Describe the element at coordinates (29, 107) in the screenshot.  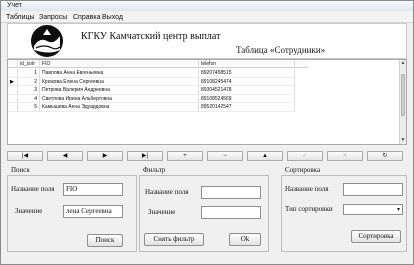
I see `cell-id: 5` at that location.